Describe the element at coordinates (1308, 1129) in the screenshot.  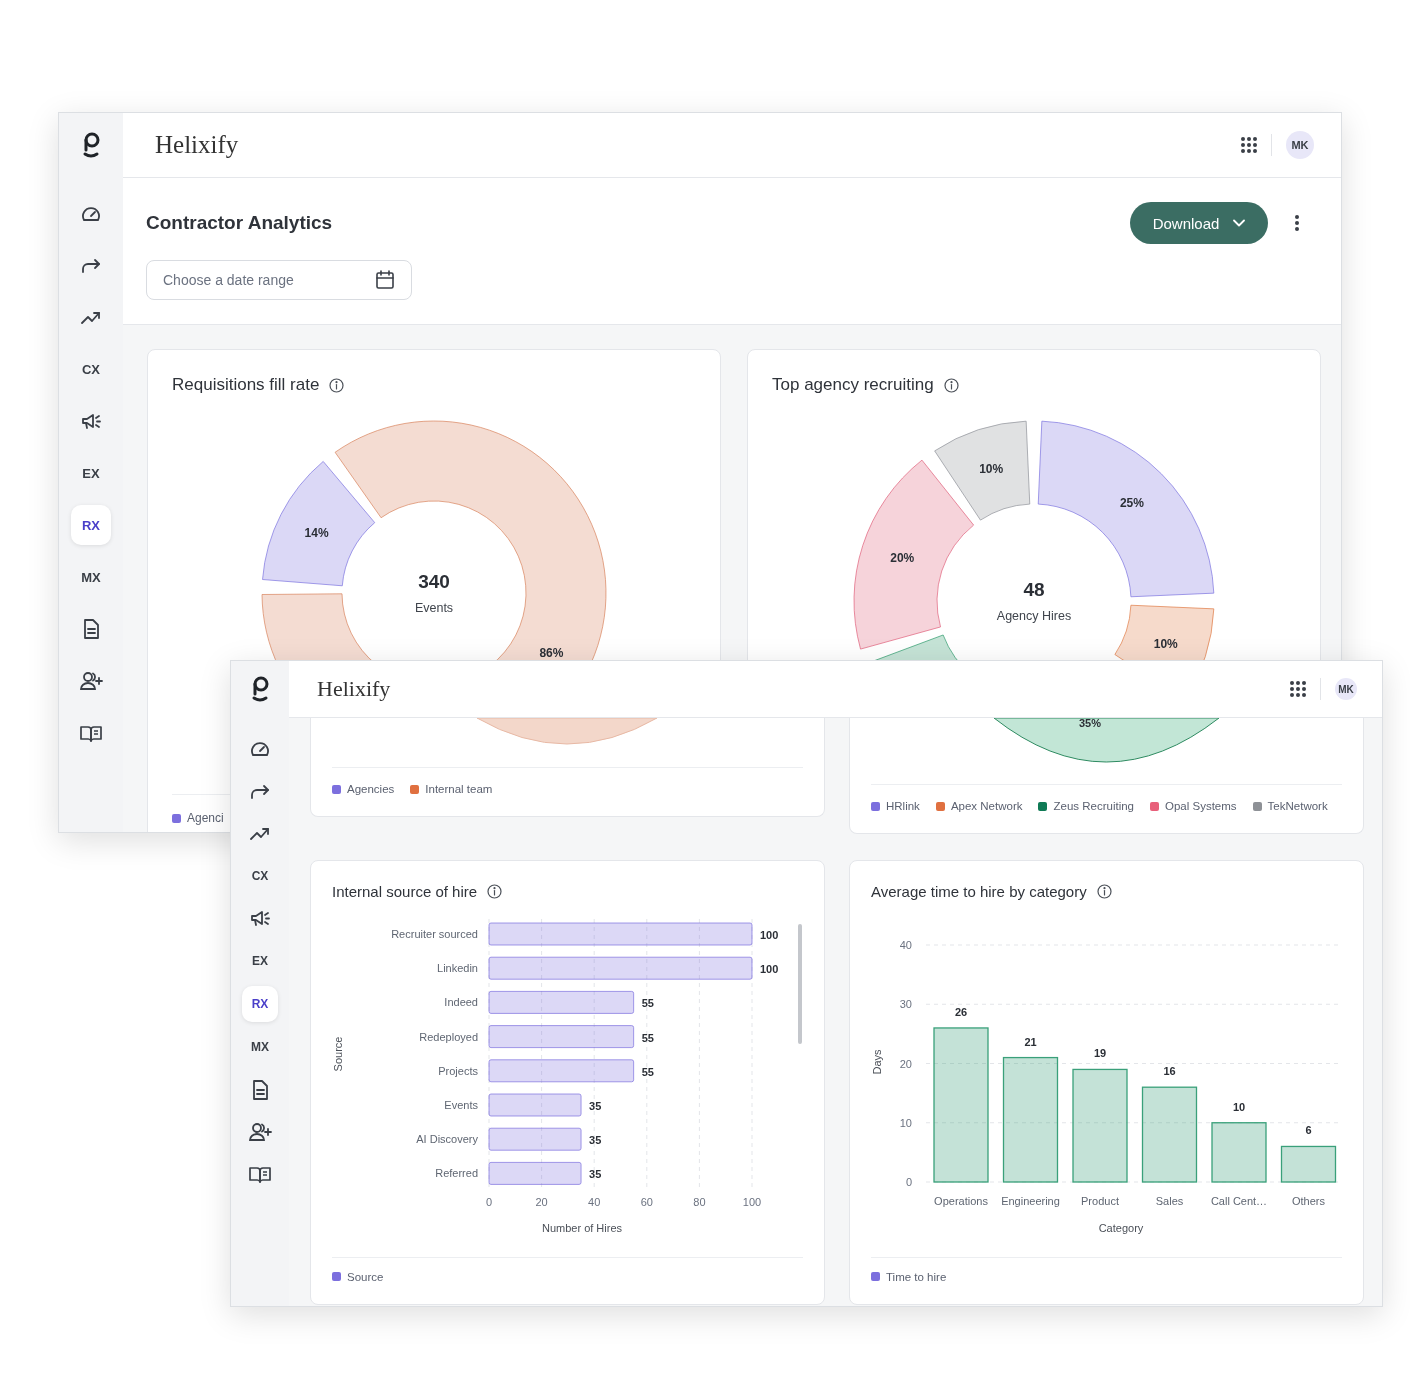
I see `value-label: 6` at that location.